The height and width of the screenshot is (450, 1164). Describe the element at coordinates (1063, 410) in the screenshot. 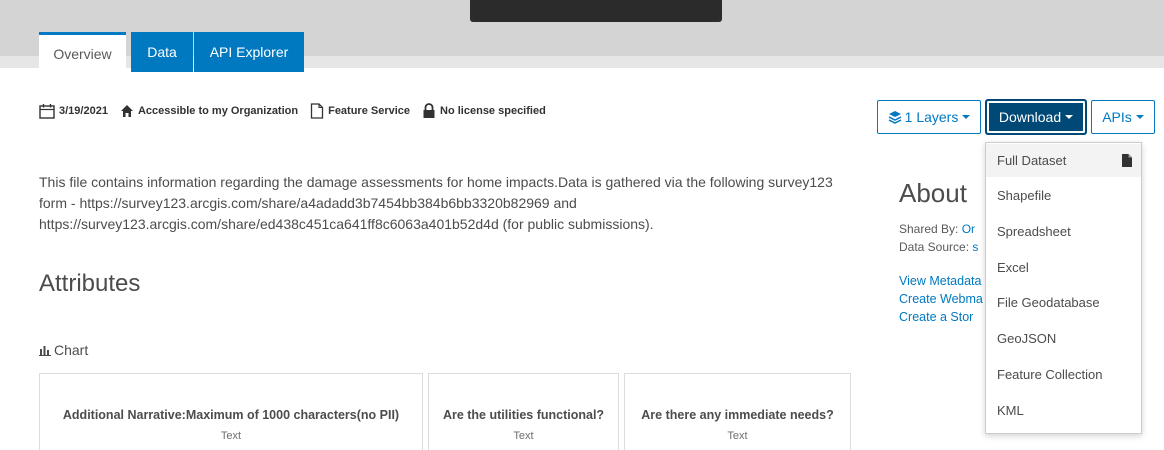

I see `menu-item-kml: KML` at that location.